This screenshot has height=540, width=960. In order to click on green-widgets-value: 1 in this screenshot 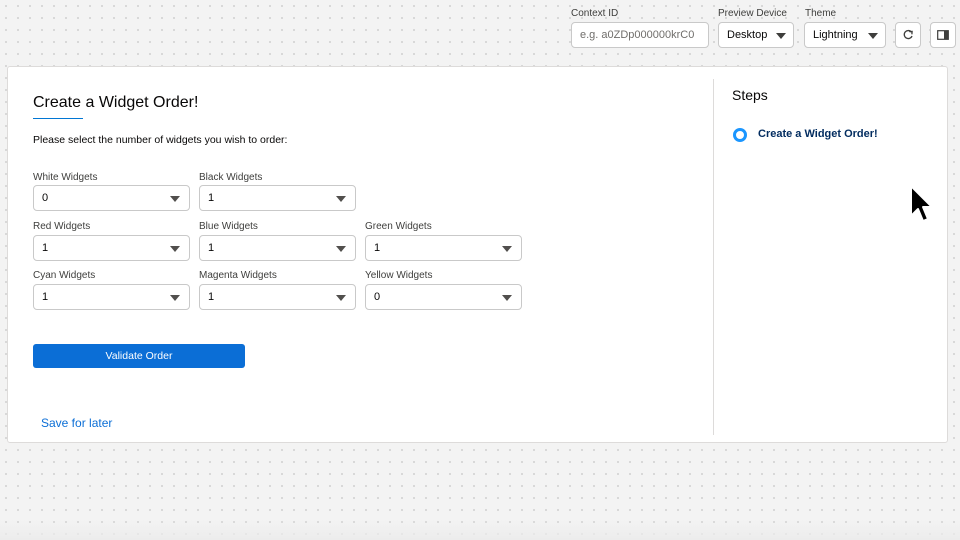, I will do `click(377, 248)`.